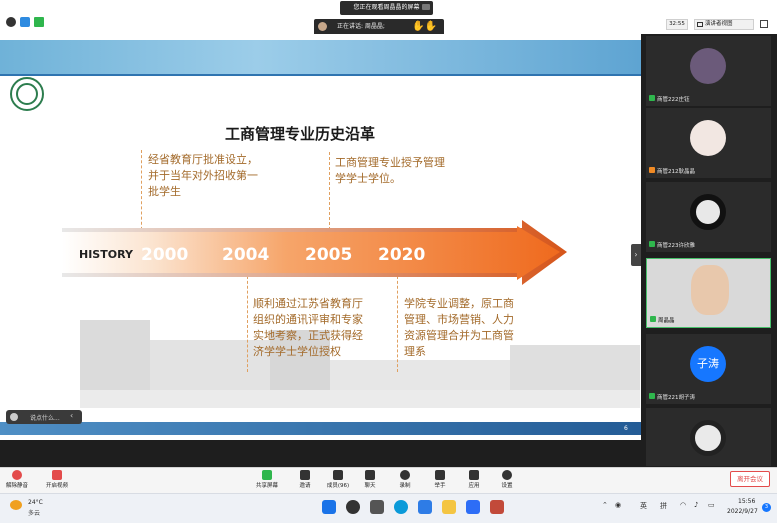  What do you see at coordinates (643, 506) in the screenshot?
I see `input-language: 英` at bounding box center [643, 506].